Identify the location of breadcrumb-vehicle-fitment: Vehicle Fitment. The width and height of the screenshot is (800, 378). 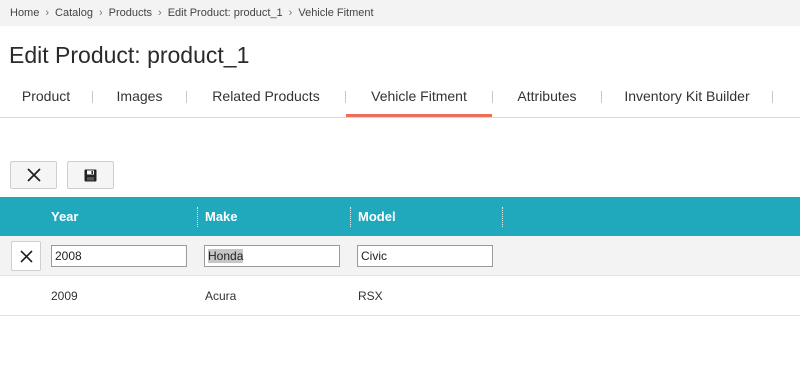
(336, 13).